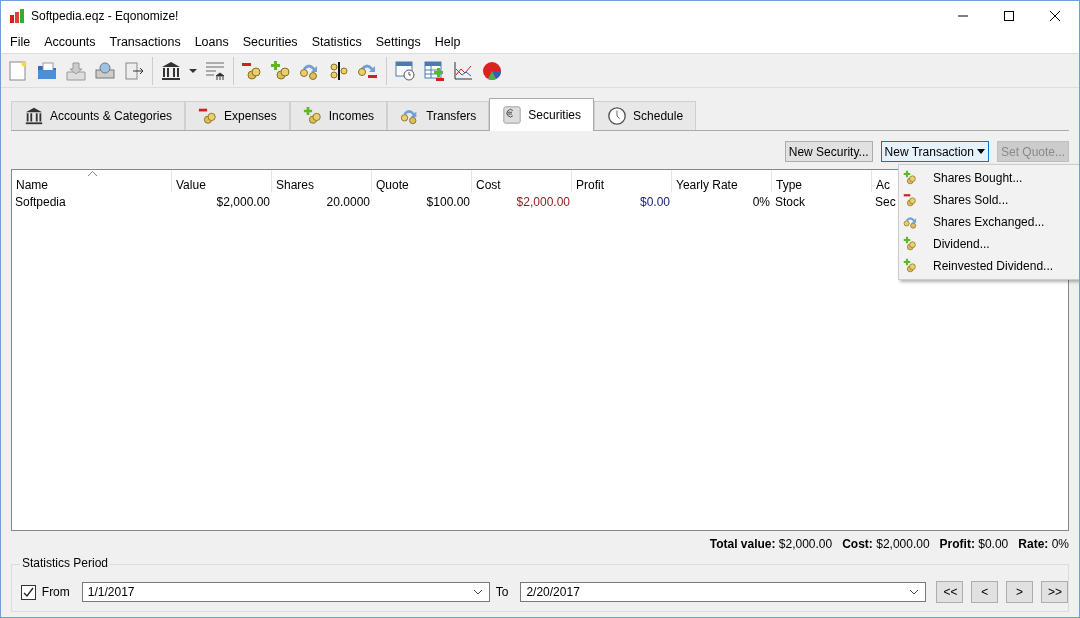 The width and height of the screenshot is (1080, 618). Describe the element at coordinates (761, 202) in the screenshot. I see `table-cell: 0%` at that location.